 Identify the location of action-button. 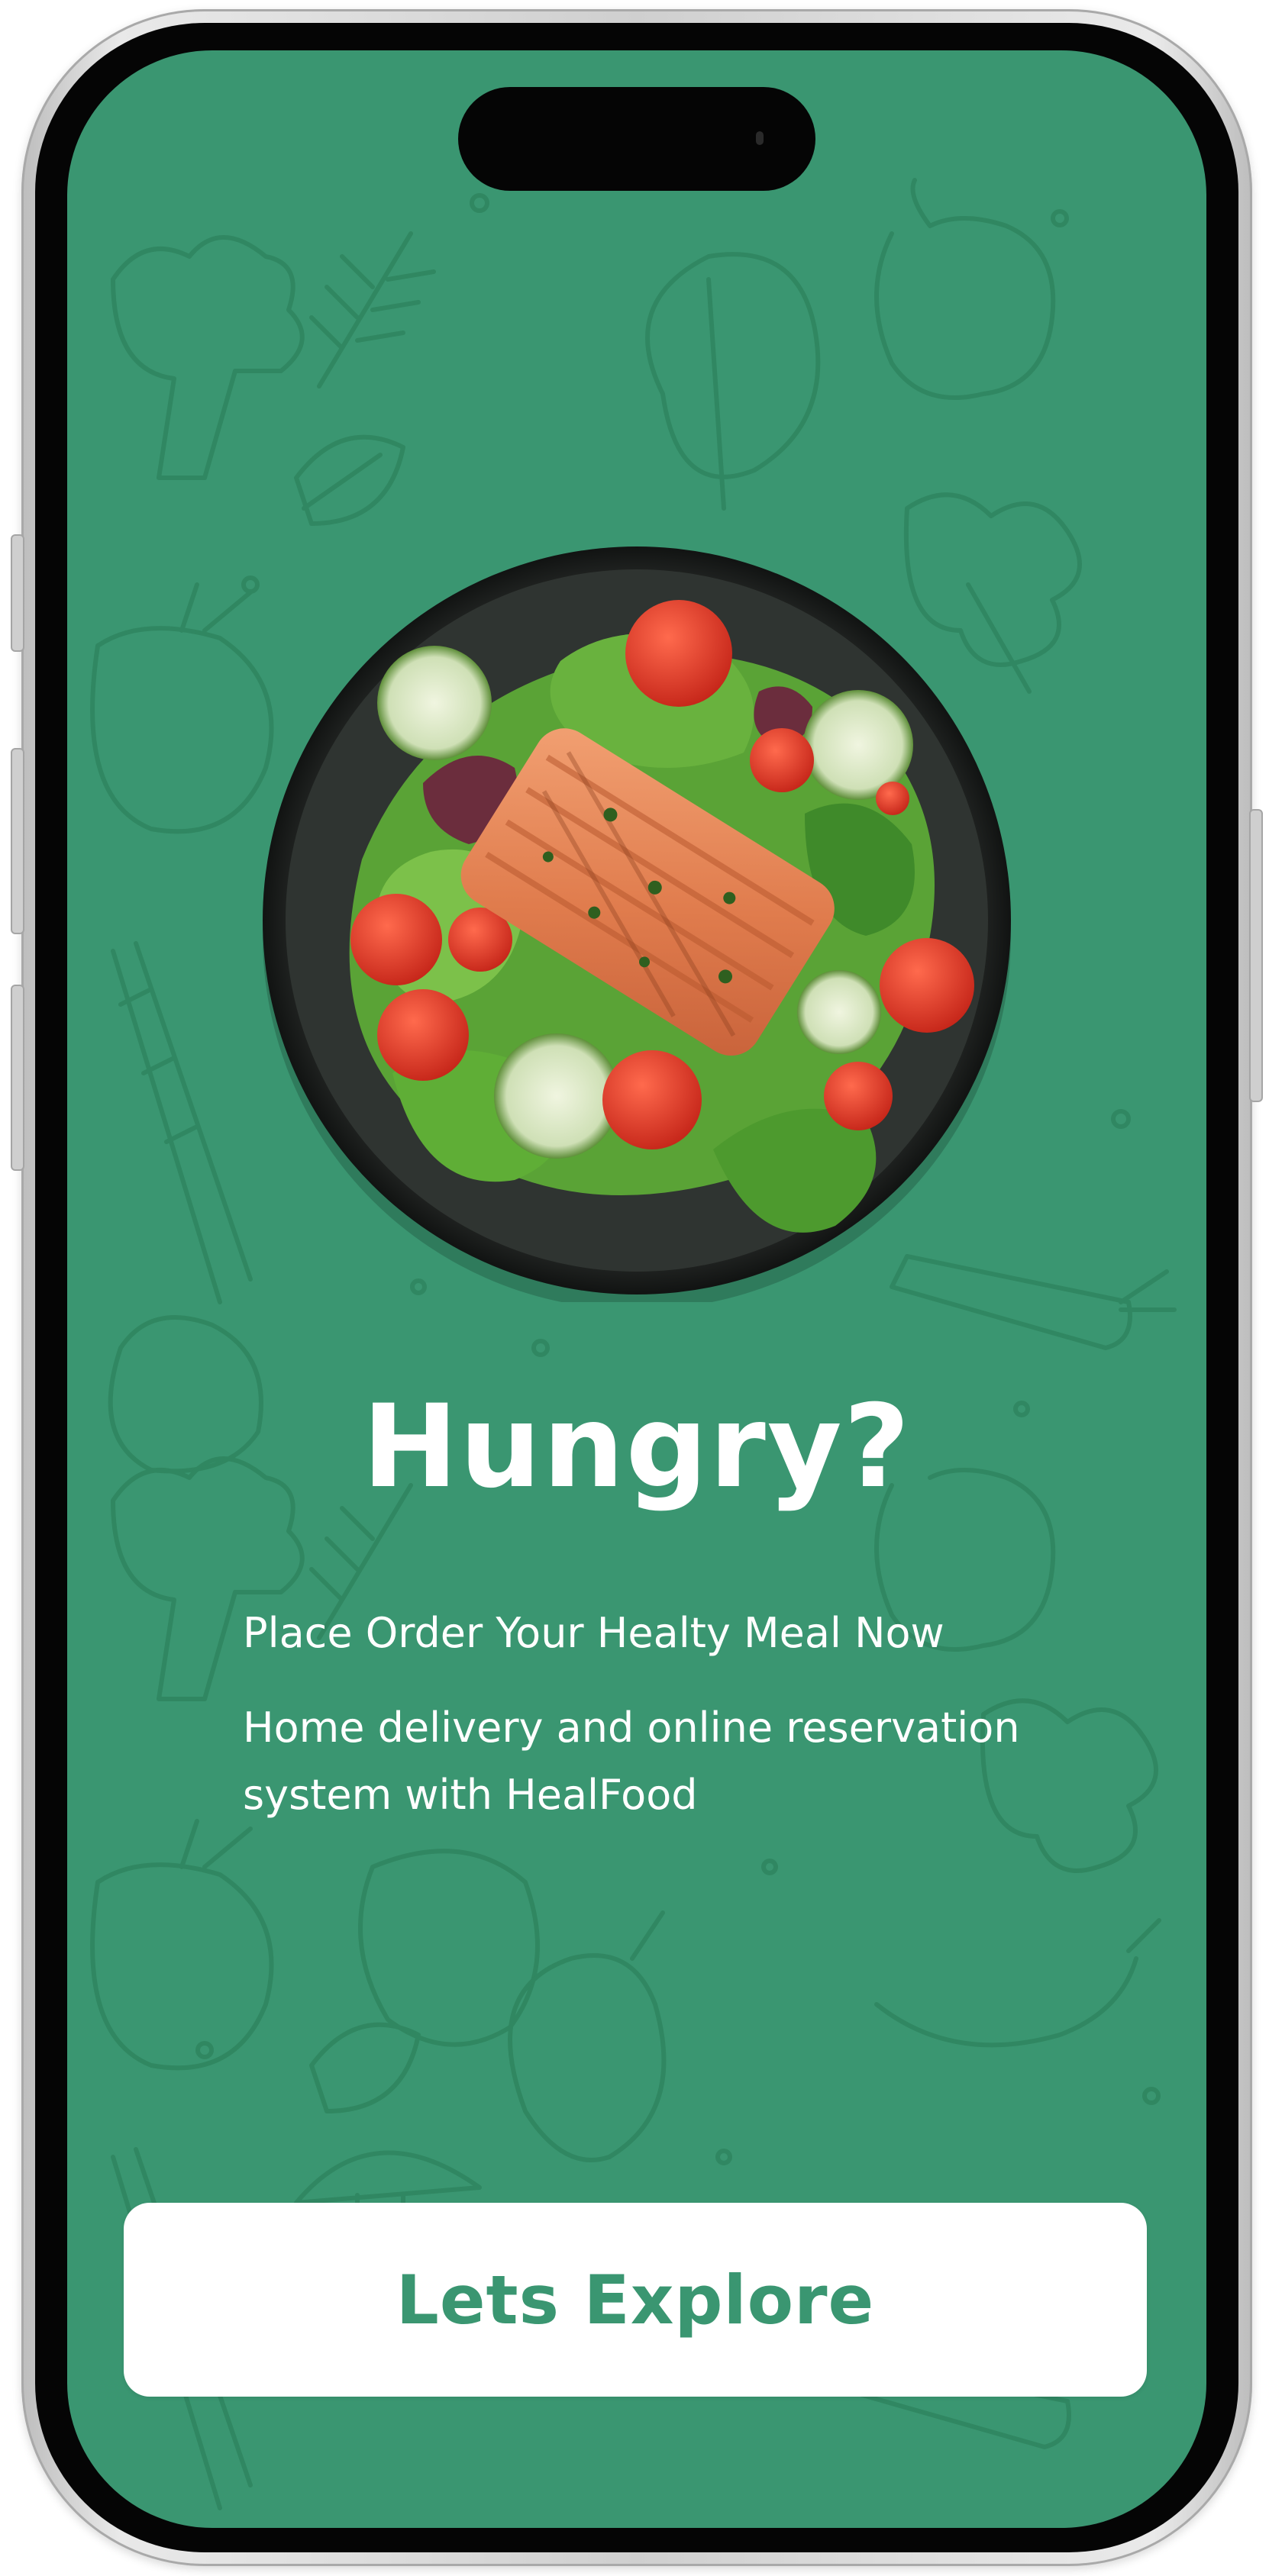
(17, 593).